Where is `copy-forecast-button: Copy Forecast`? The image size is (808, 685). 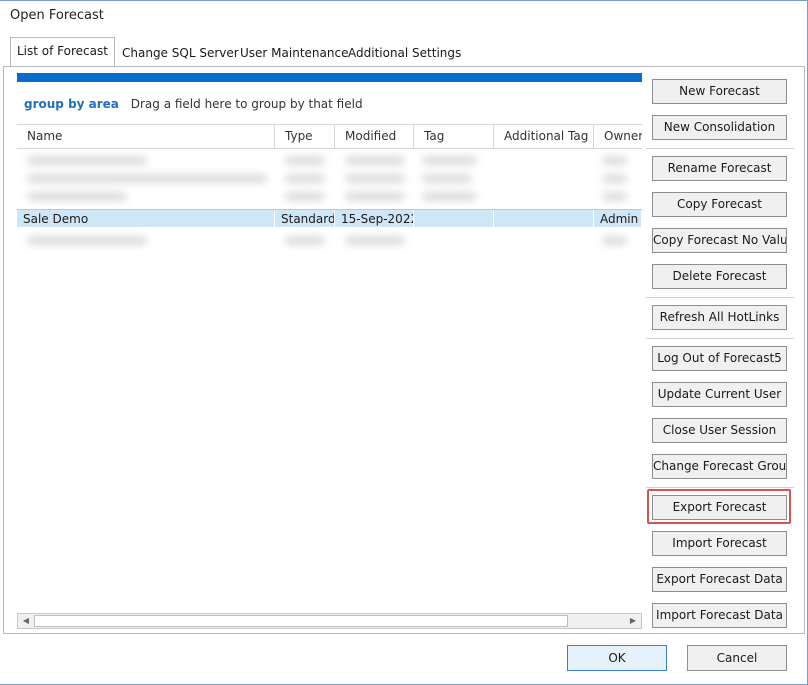 copy-forecast-button: Copy Forecast is located at coordinates (719, 204).